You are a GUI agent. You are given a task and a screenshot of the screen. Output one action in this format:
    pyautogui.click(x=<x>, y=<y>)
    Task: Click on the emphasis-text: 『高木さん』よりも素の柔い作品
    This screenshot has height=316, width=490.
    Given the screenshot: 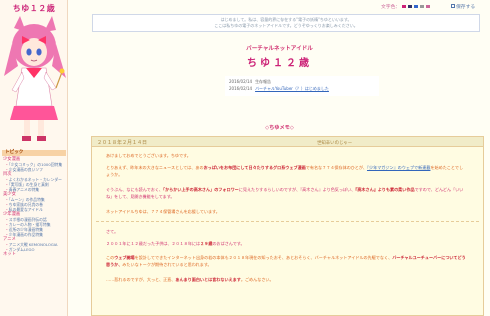 What is the action you would take?
    pyautogui.click(x=385, y=189)
    